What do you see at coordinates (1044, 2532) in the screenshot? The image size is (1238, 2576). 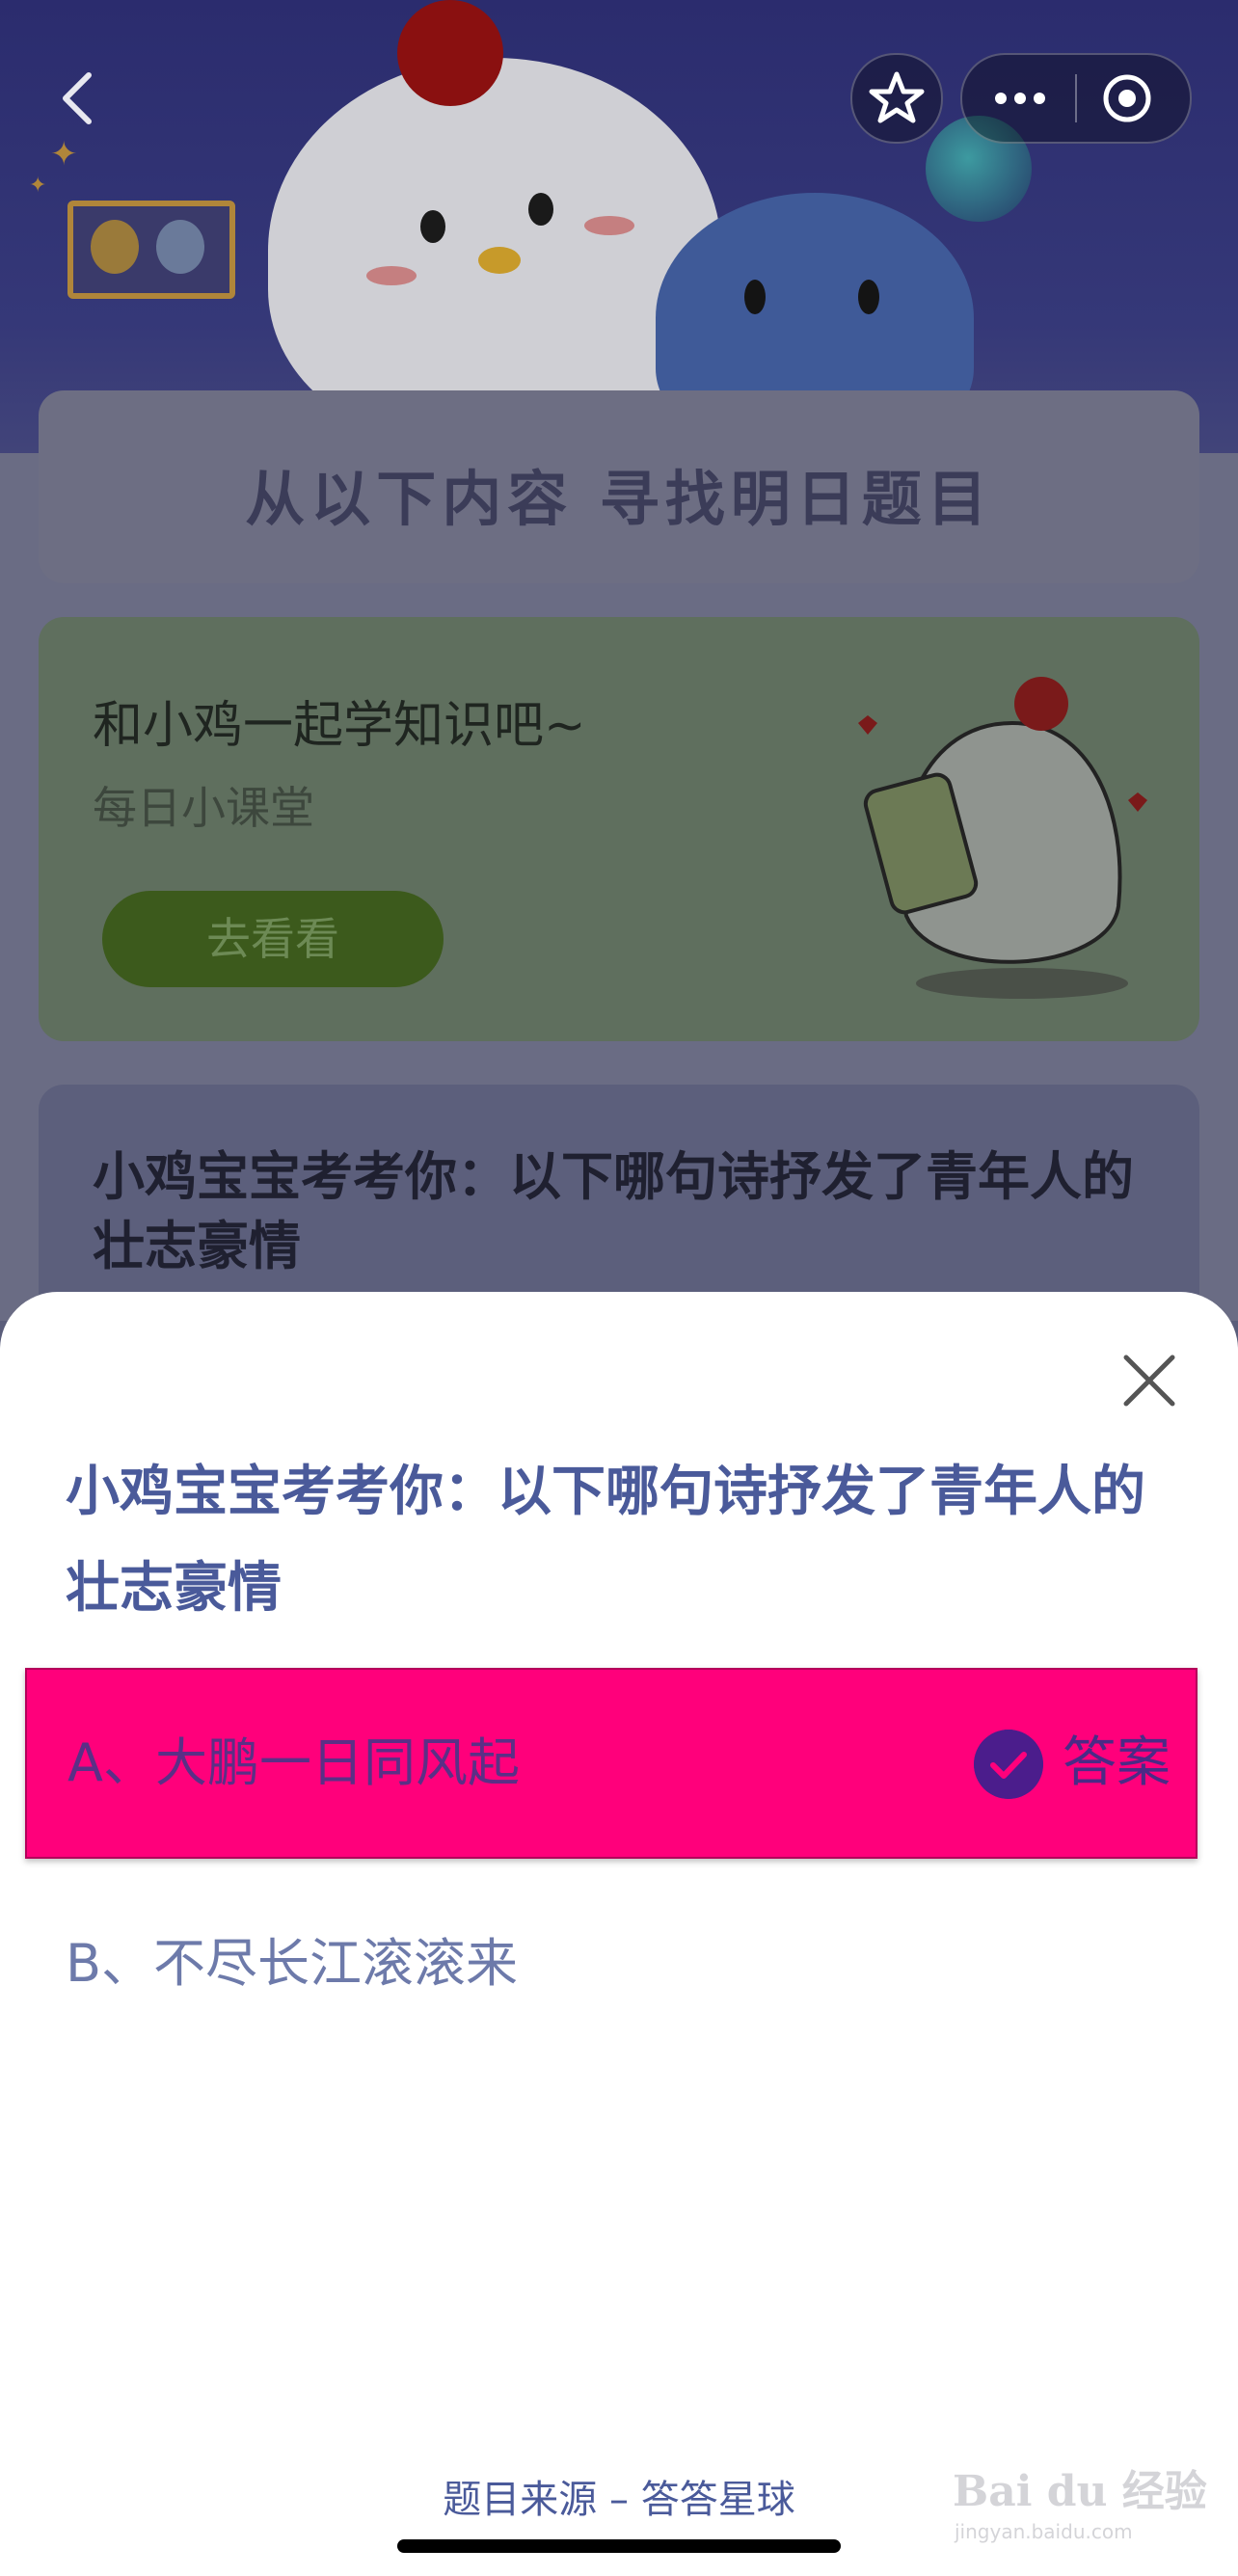 I see `watermark-url: jingyan.baidu.com` at bounding box center [1044, 2532].